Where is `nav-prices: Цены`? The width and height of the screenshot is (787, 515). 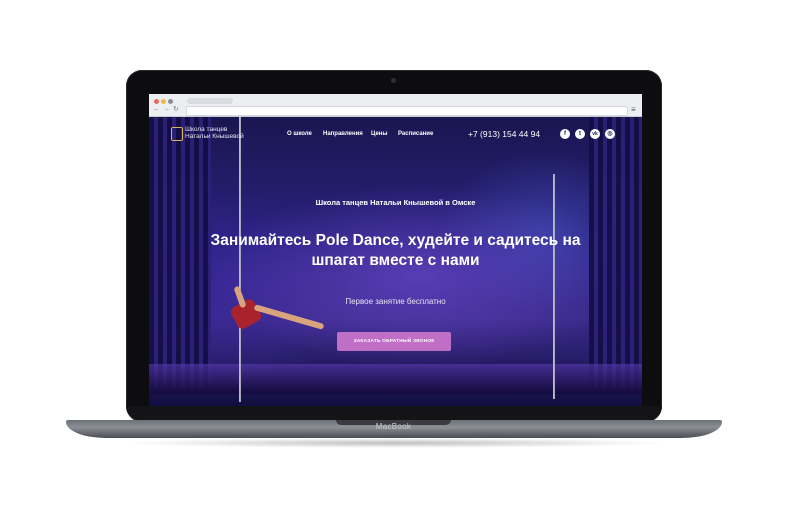 nav-prices: Цены is located at coordinates (379, 134).